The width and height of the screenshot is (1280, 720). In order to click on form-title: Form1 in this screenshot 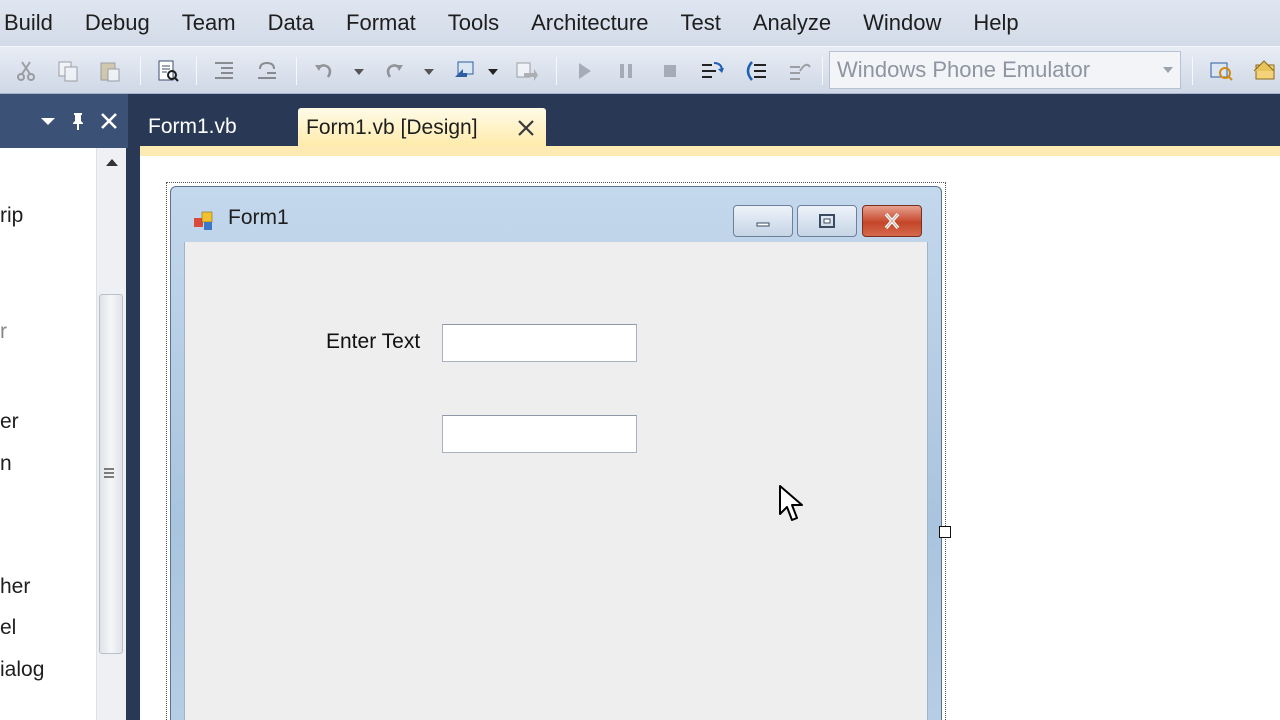, I will do `click(258, 217)`.